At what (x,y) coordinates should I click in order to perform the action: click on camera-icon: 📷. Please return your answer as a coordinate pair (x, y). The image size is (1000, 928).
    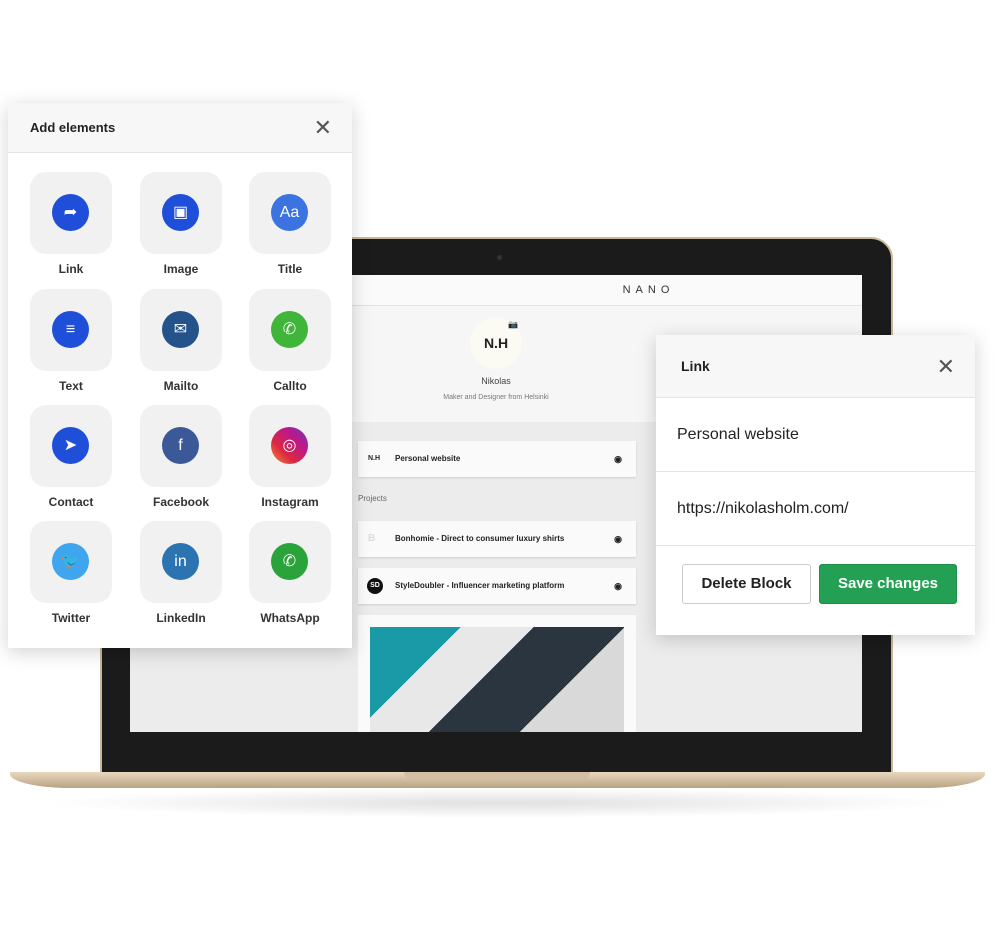
    Looking at the image, I should click on (513, 324).